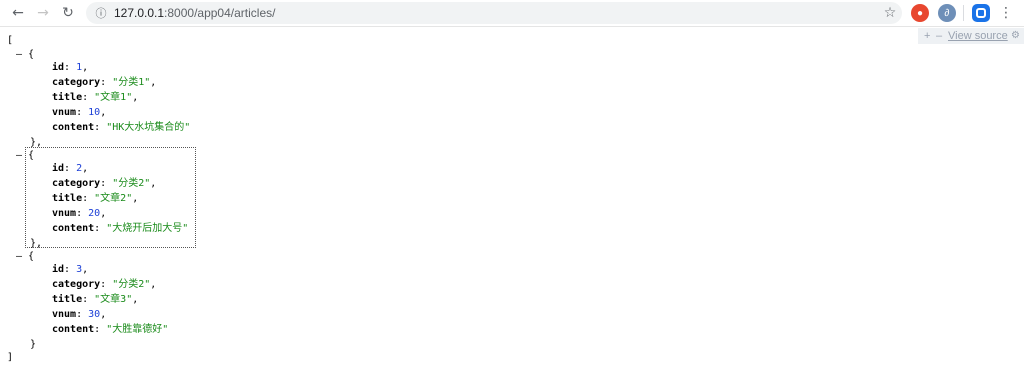 The image size is (1024, 365). Describe the element at coordinates (147, 228) in the screenshot. I see `value-string: "大烧开后加大号"` at that location.